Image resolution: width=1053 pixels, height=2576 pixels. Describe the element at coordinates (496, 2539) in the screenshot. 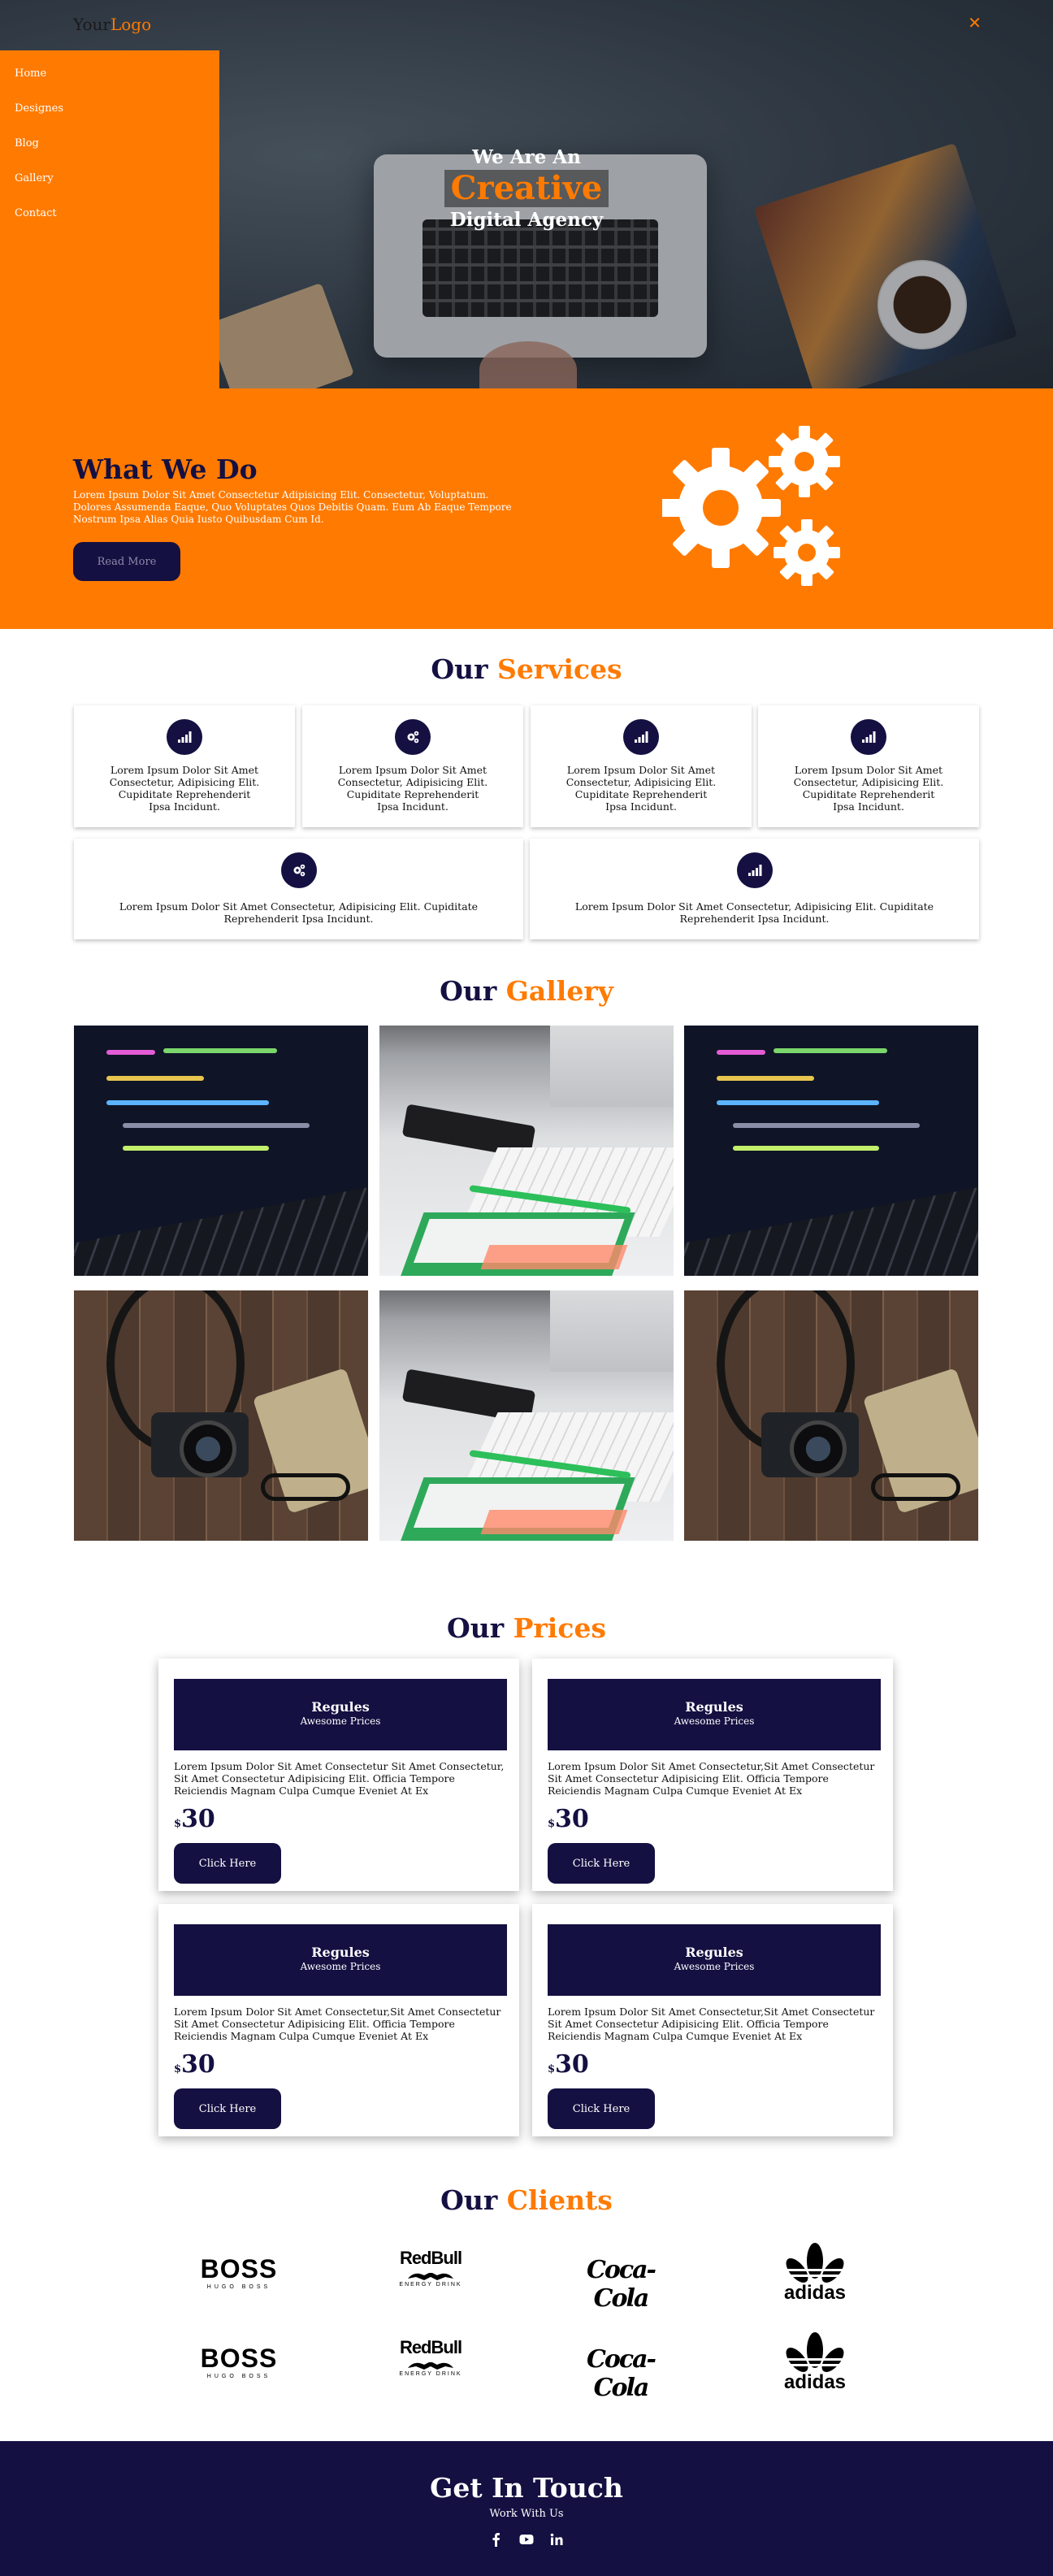

I see `facebook-icon` at that location.